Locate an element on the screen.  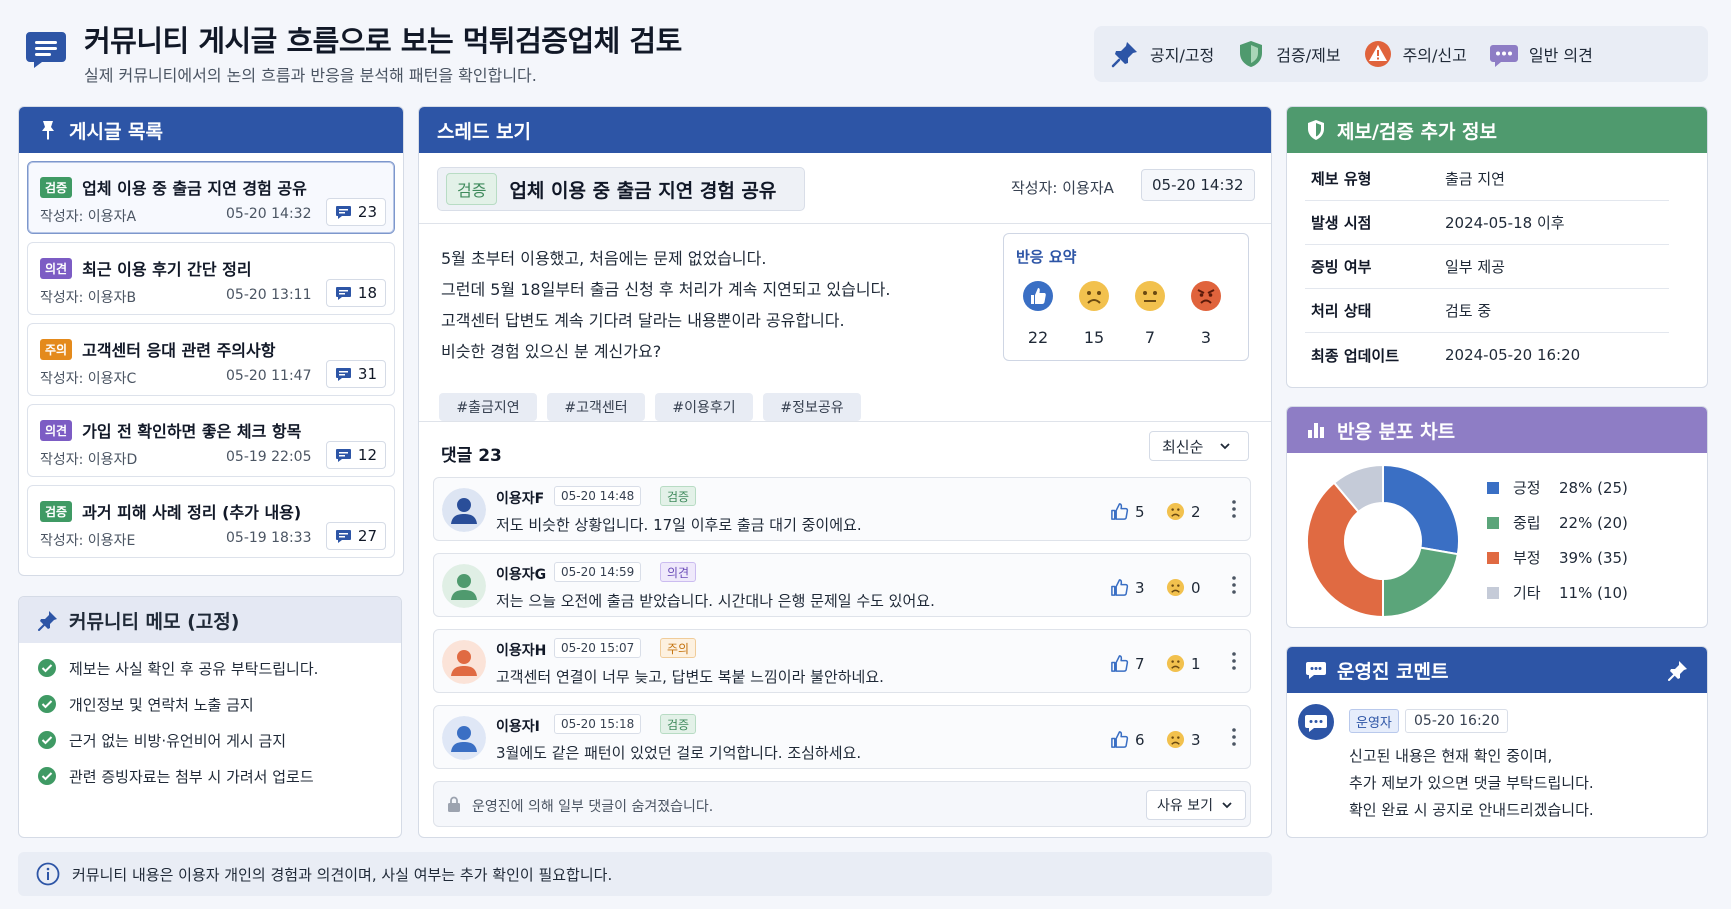
category-legend: 공지/고정 검증/제보 주의/신고 일반 의견 is located at coordinates (1401, 54).